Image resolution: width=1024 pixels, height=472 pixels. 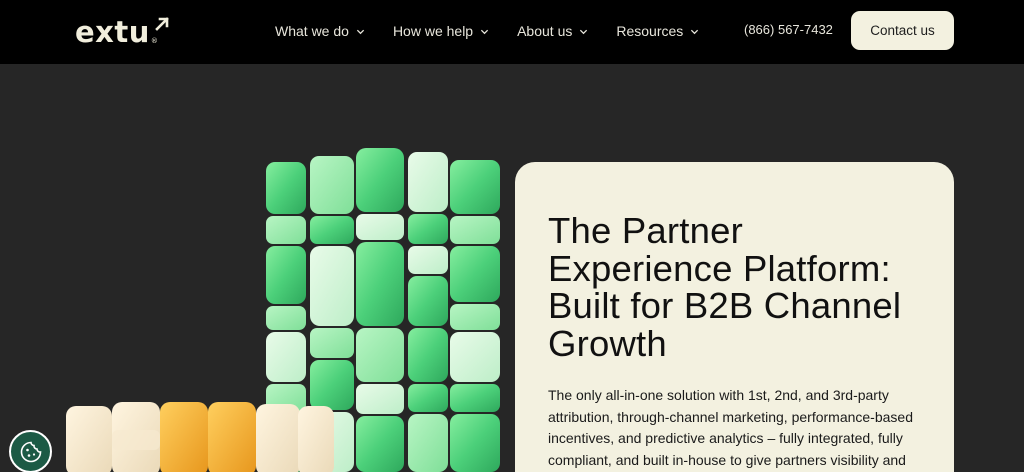 I want to click on logo-wordmark: extu, so click(x=112, y=32).